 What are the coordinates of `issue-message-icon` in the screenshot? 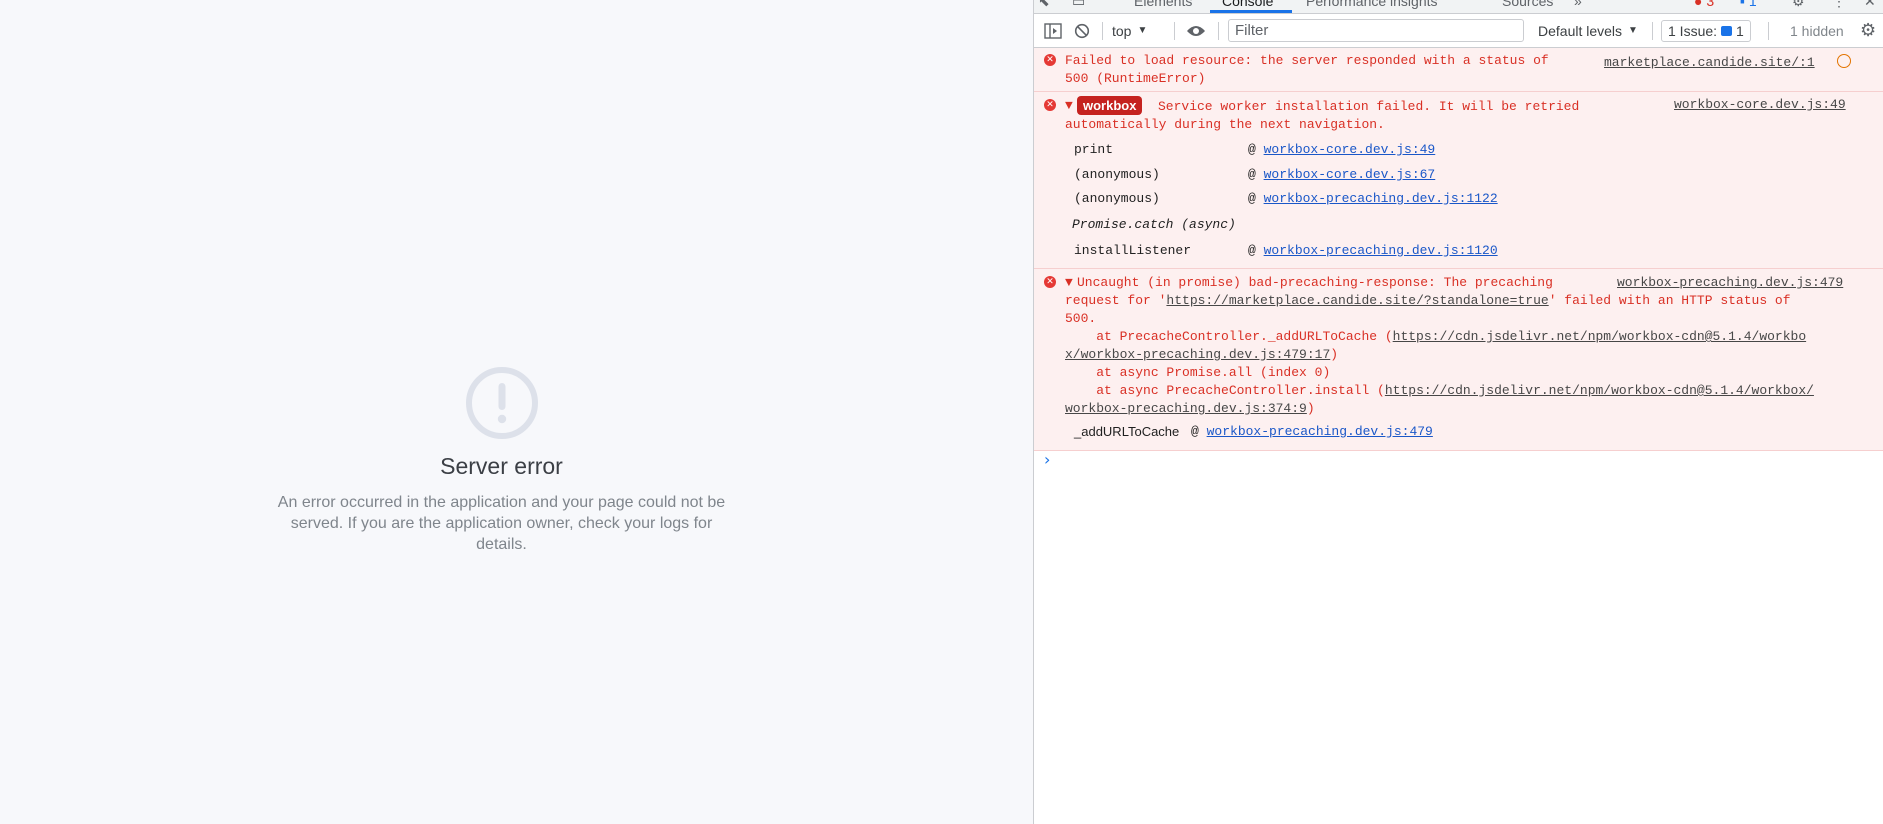 It's located at (1727, 31).